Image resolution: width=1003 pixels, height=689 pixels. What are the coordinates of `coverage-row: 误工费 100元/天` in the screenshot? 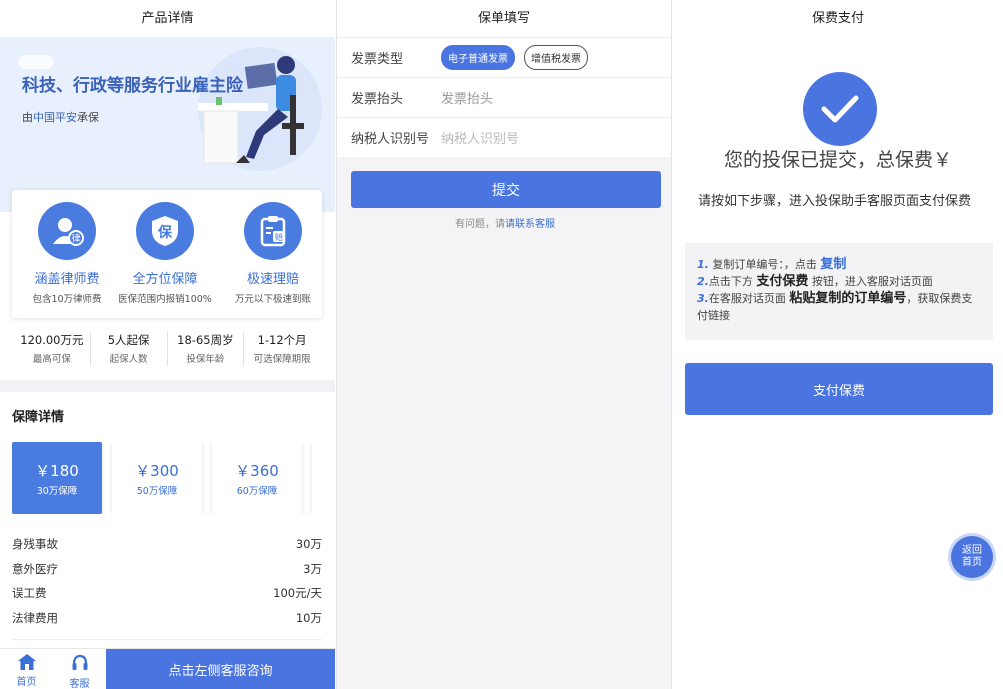 It's located at (167, 597).